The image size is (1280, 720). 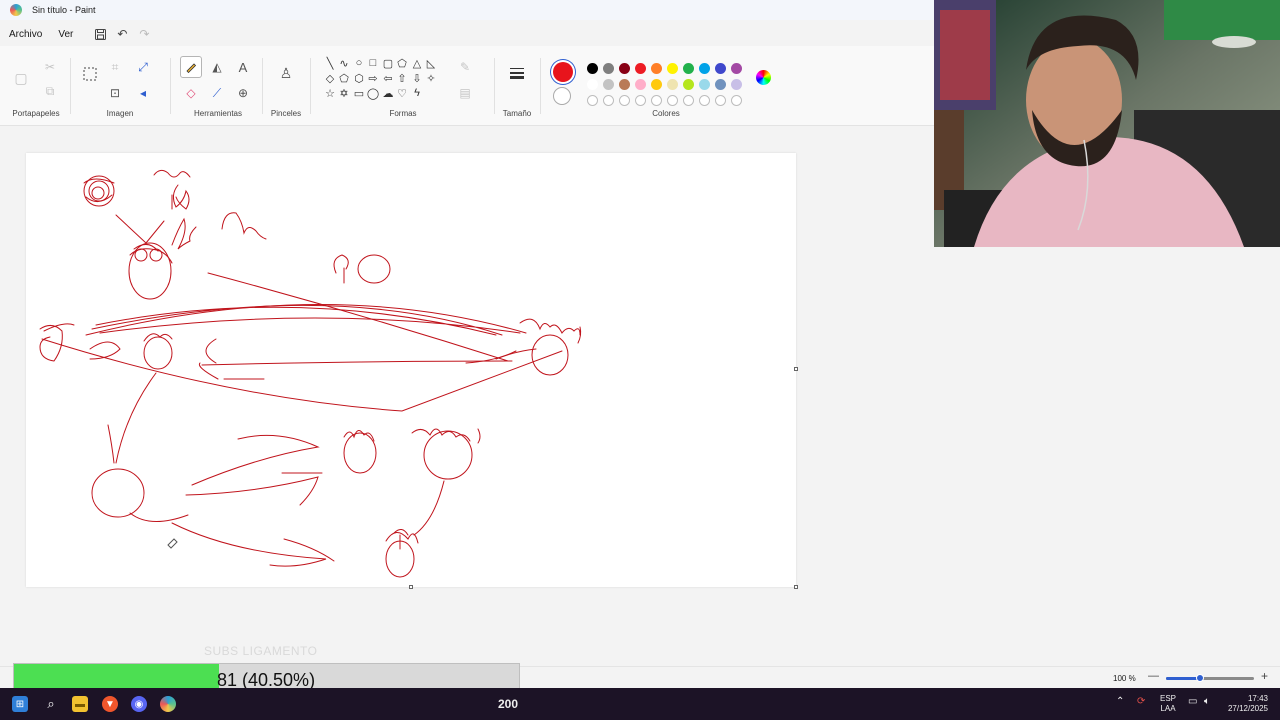 What do you see at coordinates (431, 78) in the screenshot?
I see `star4-shape-icon: ✧` at bounding box center [431, 78].